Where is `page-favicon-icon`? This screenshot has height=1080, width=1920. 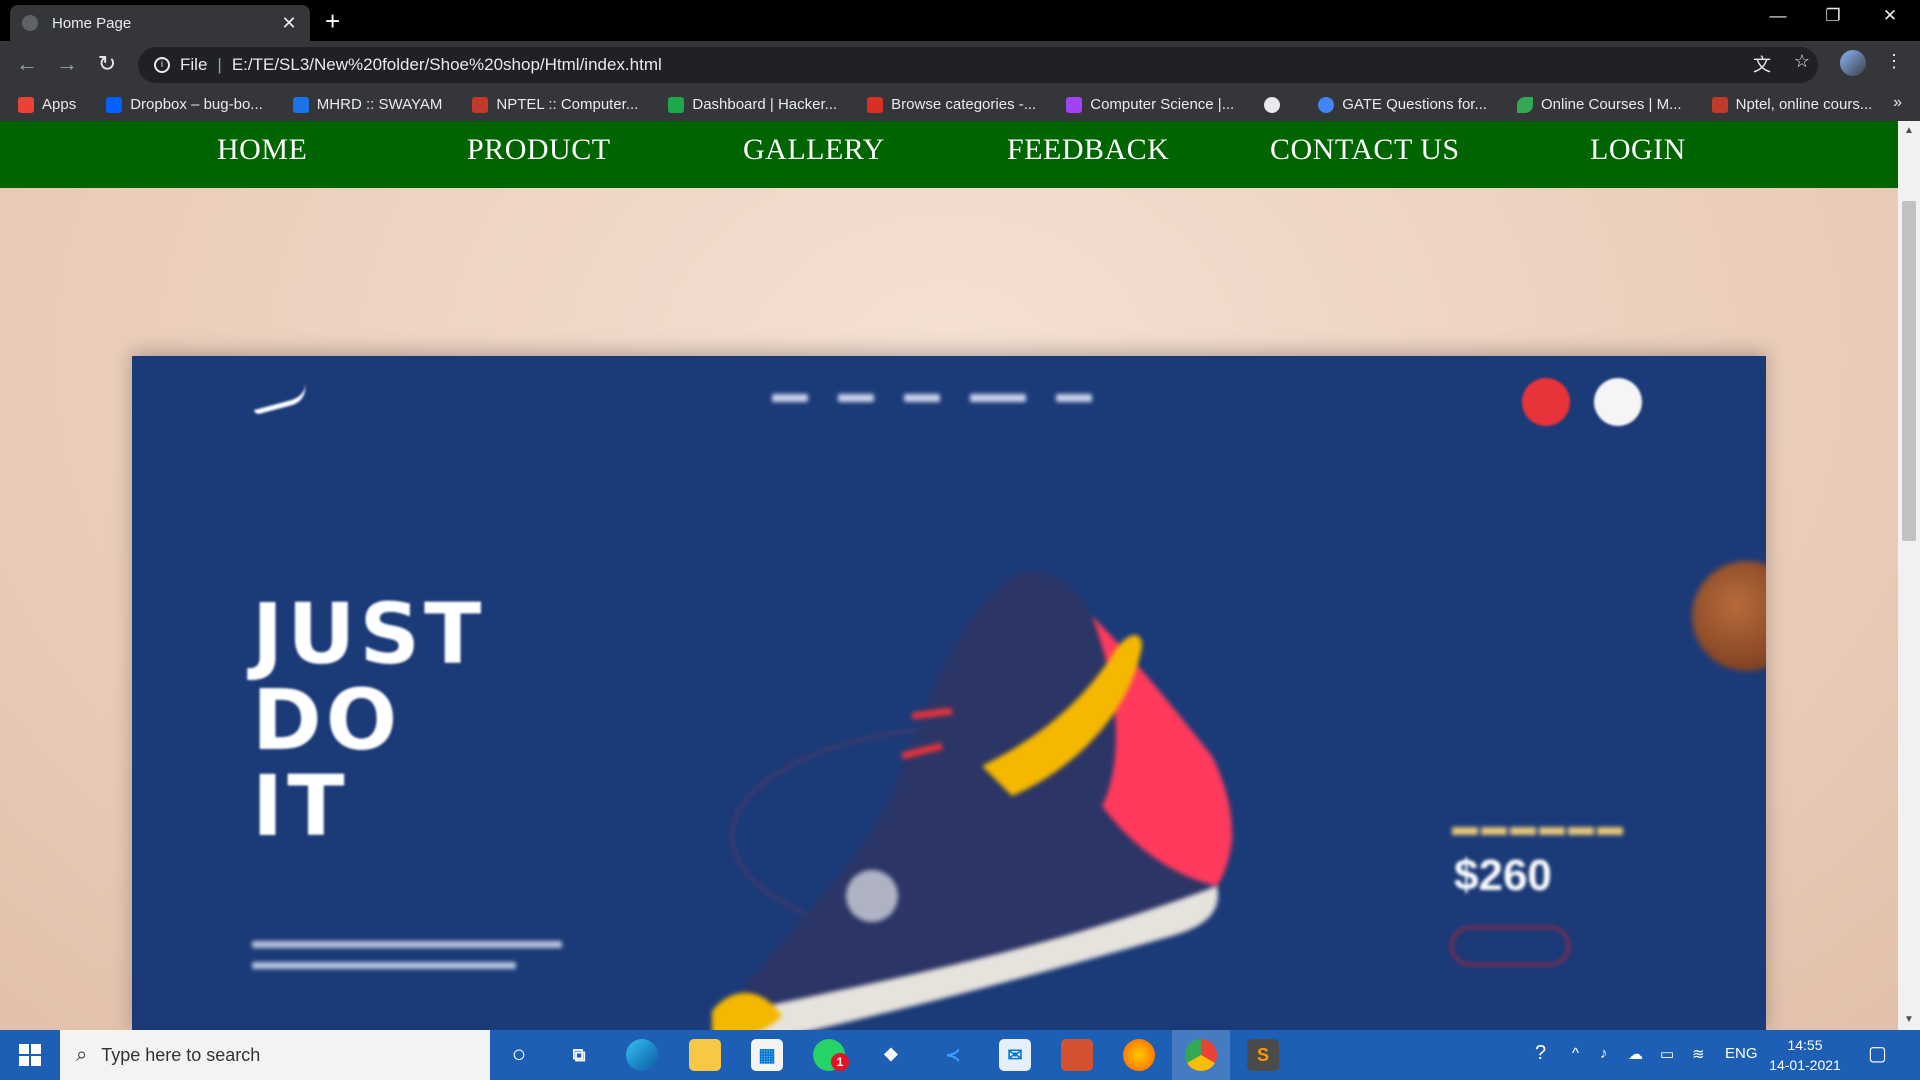
page-favicon-icon is located at coordinates (30, 23).